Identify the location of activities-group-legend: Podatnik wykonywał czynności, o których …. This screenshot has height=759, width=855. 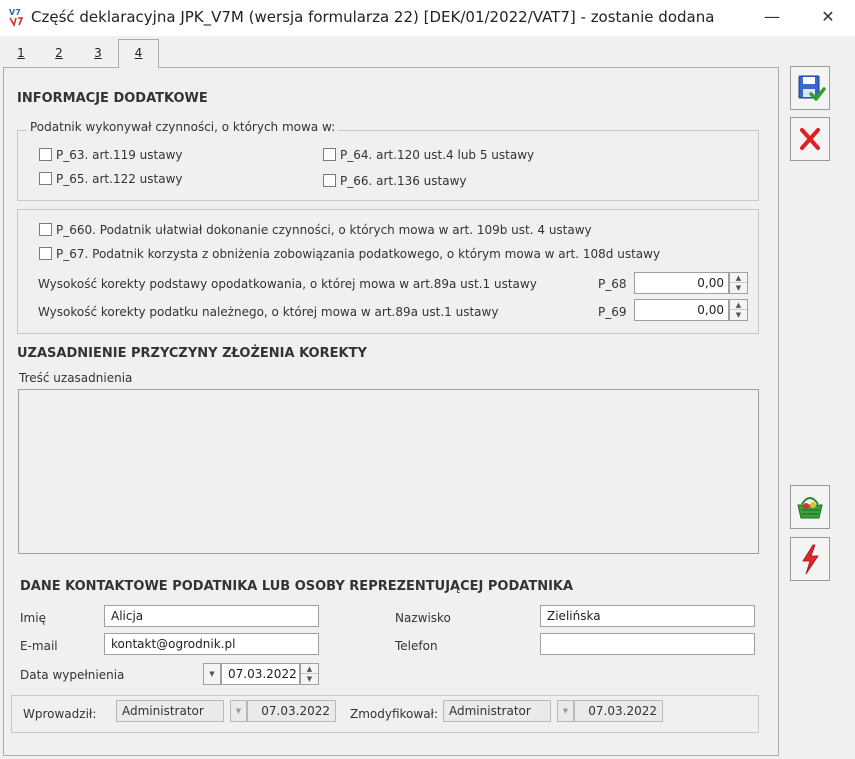
(183, 127).